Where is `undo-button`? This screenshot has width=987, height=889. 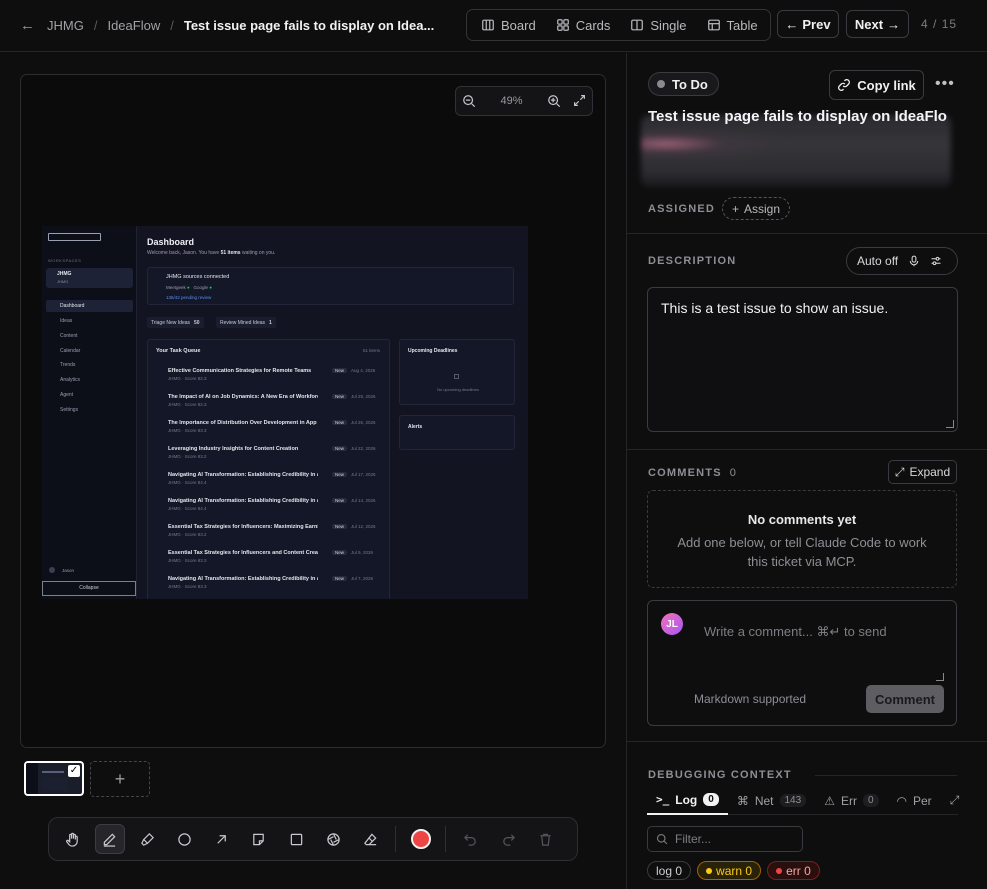
undo-button is located at coordinates (470, 839).